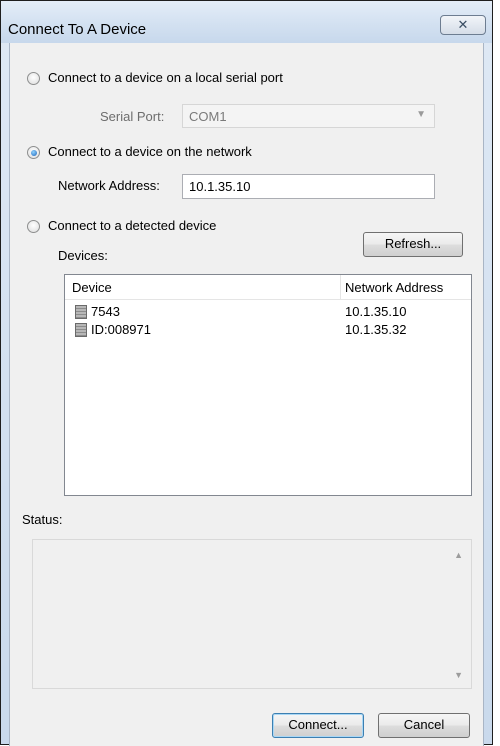  Describe the element at coordinates (42, 519) in the screenshot. I see `status-label: Status:` at that location.